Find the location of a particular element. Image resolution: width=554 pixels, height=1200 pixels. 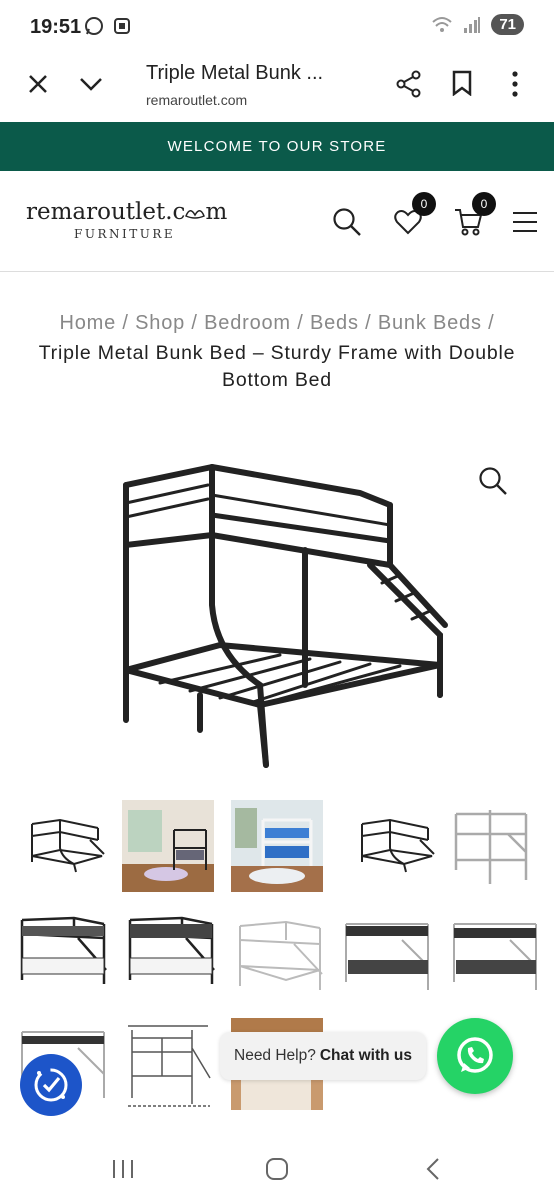

logo-subtitle: FURNITURE is located at coordinates (125, 234).